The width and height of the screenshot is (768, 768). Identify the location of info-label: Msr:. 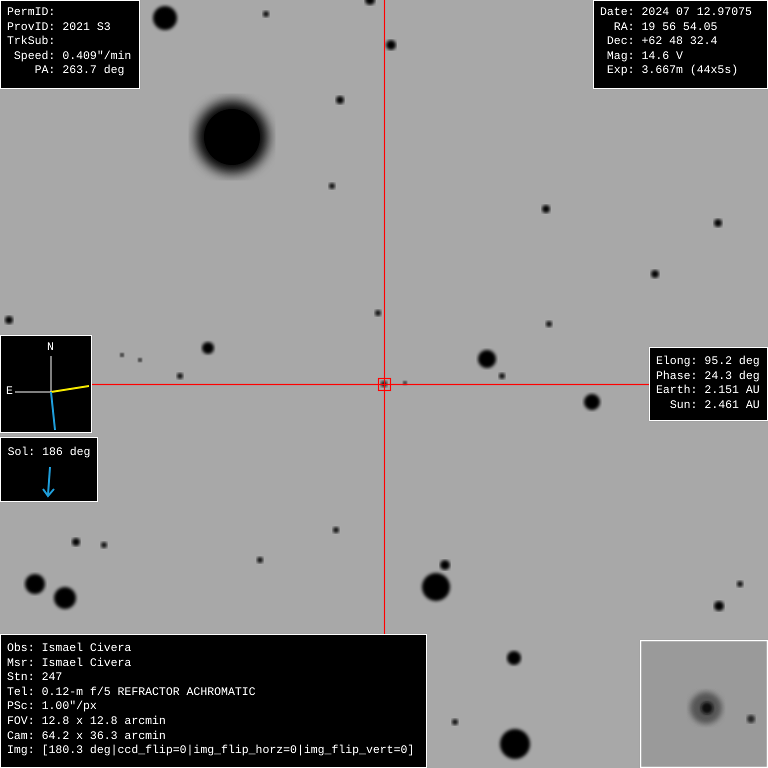
(21, 664).